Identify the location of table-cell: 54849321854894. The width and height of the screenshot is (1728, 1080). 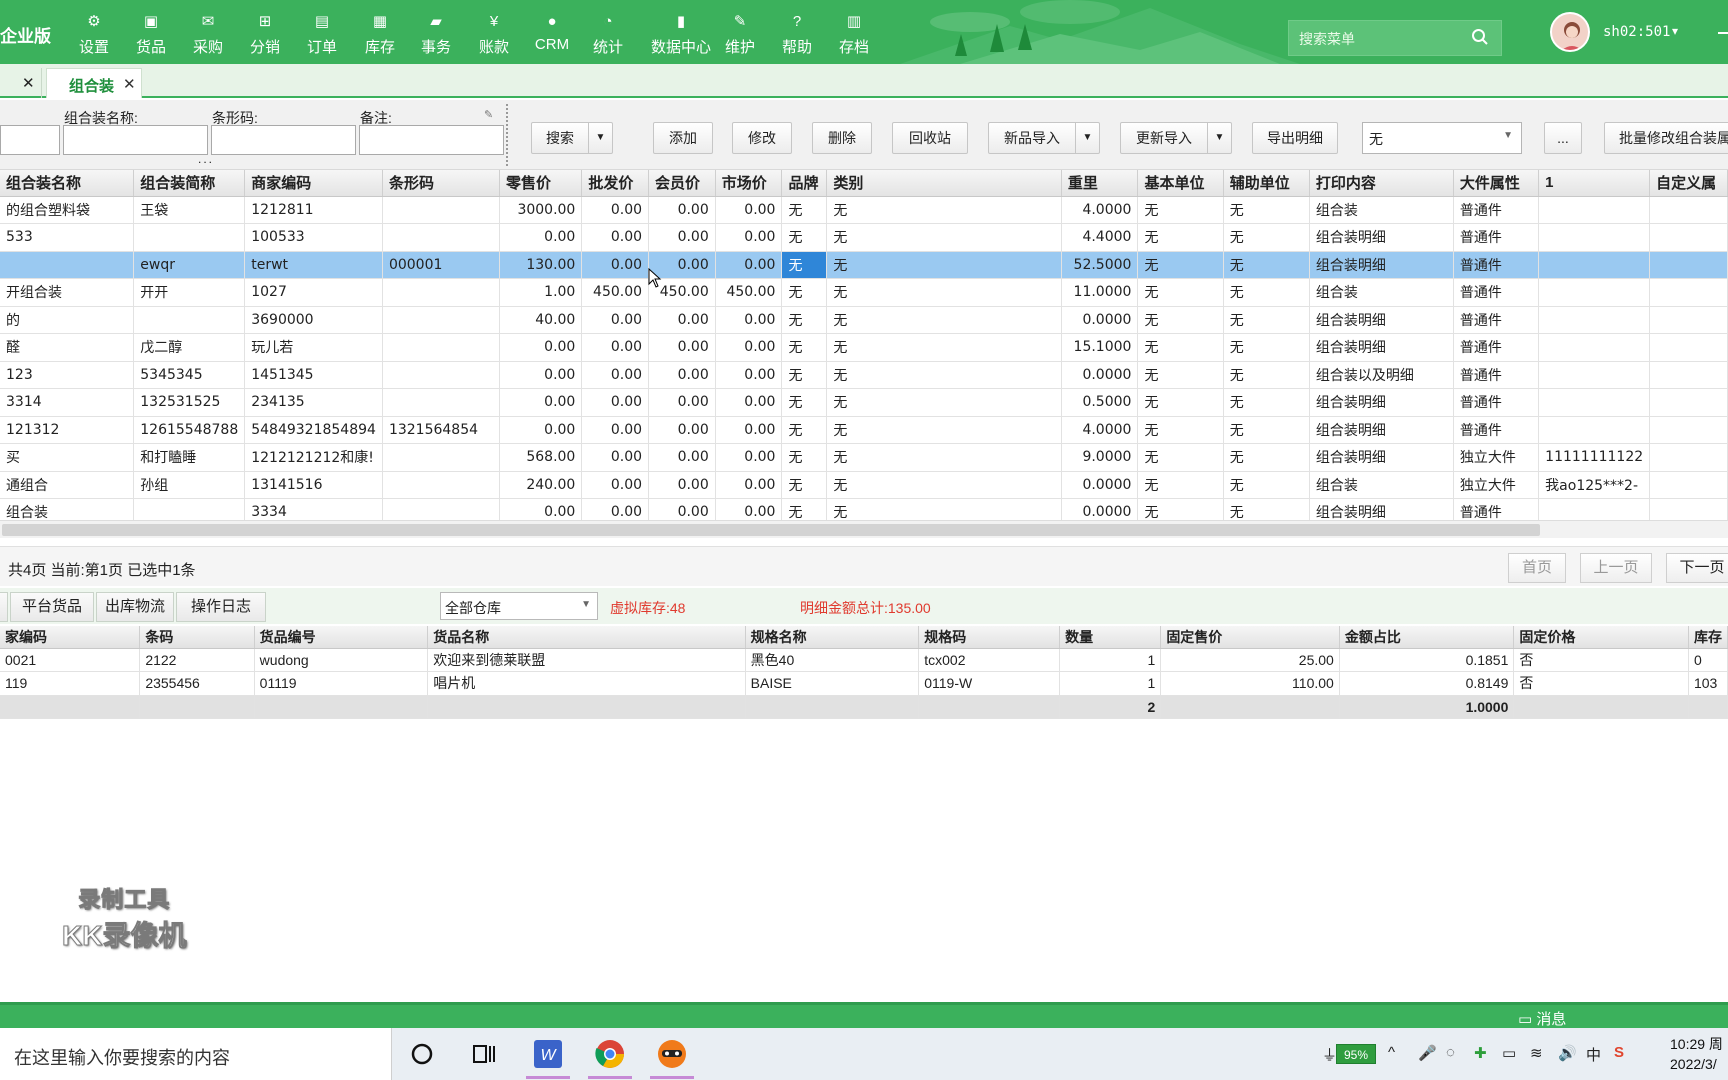
(313, 430).